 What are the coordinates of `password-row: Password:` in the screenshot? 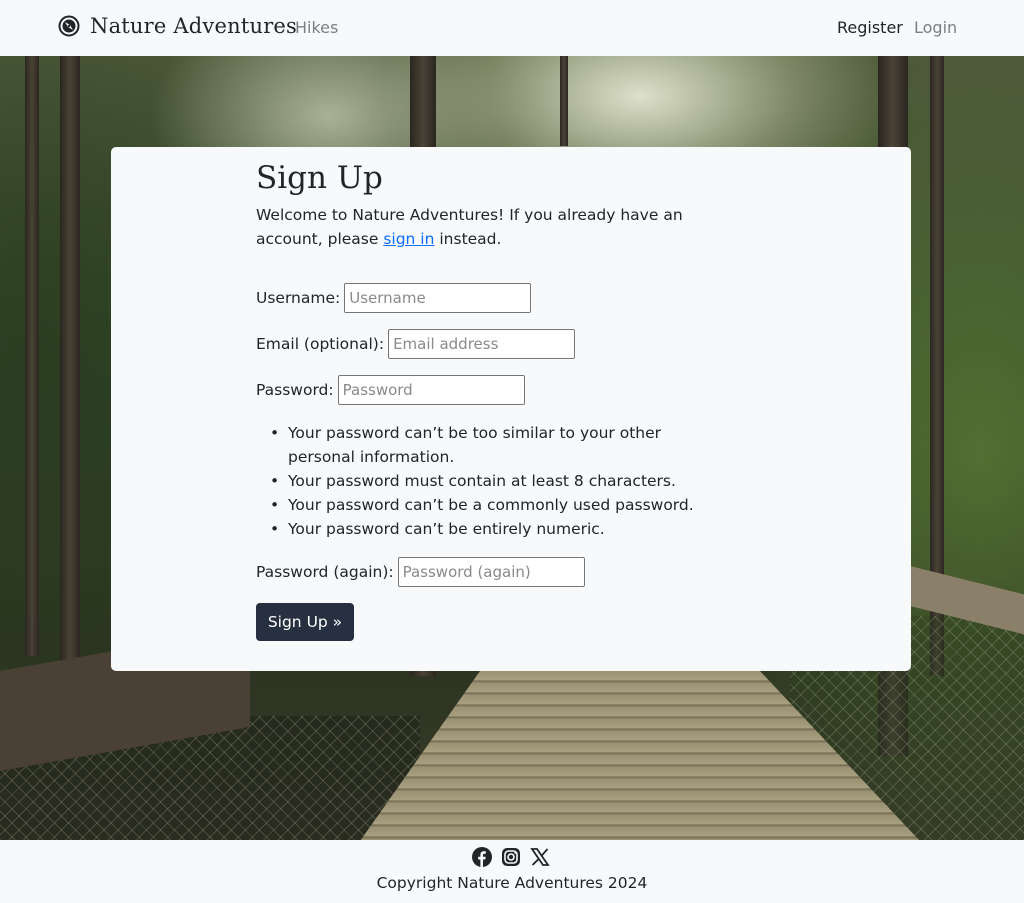 It's located at (390, 390).